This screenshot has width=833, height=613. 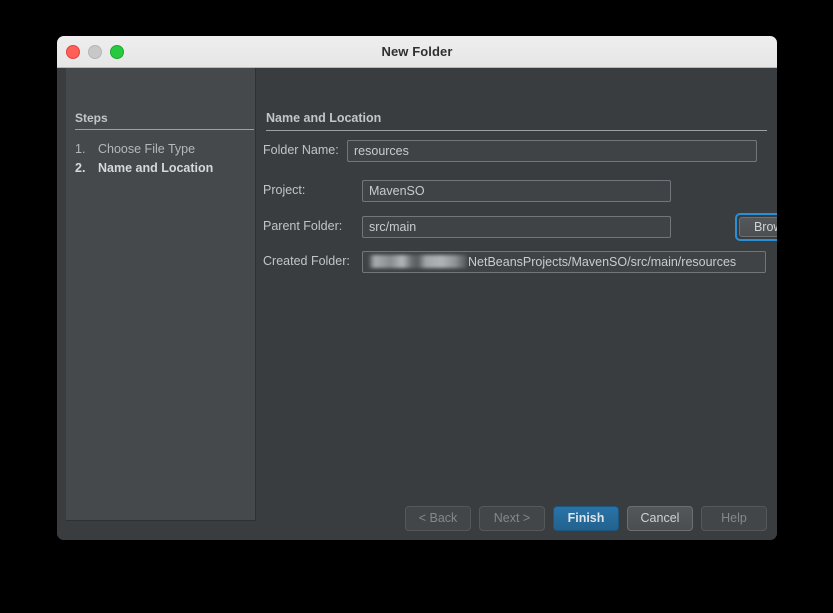 What do you see at coordinates (156, 168) in the screenshot?
I see `step-label: Name and Location` at bounding box center [156, 168].